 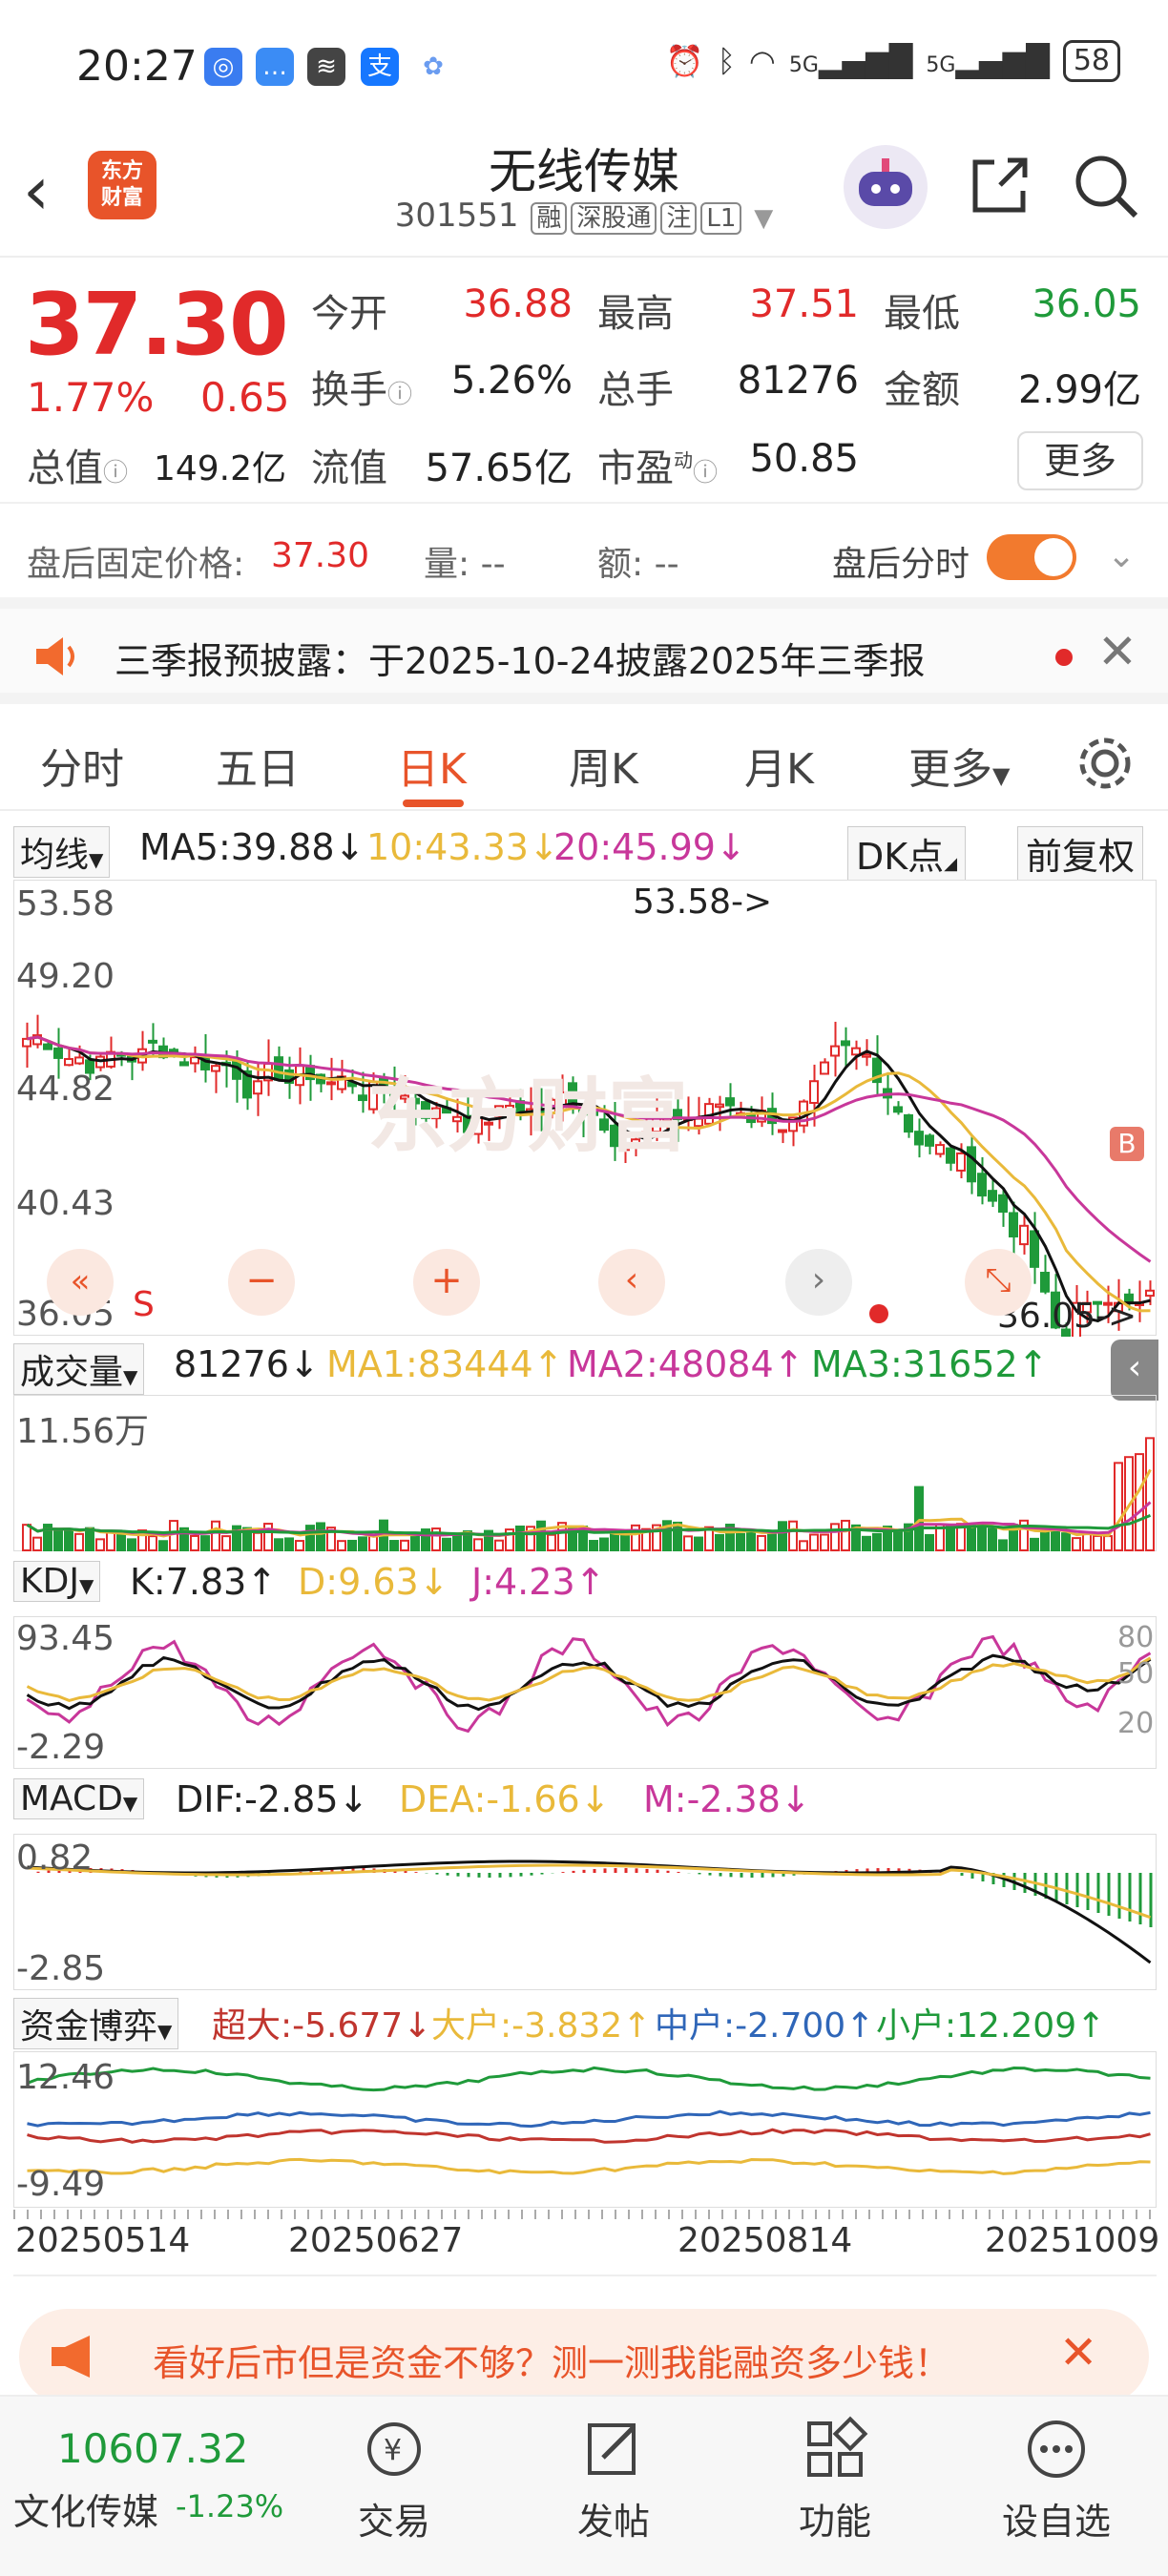 I want to click on indicator-dropdown: 均线▼, so click(x=62, y=852).